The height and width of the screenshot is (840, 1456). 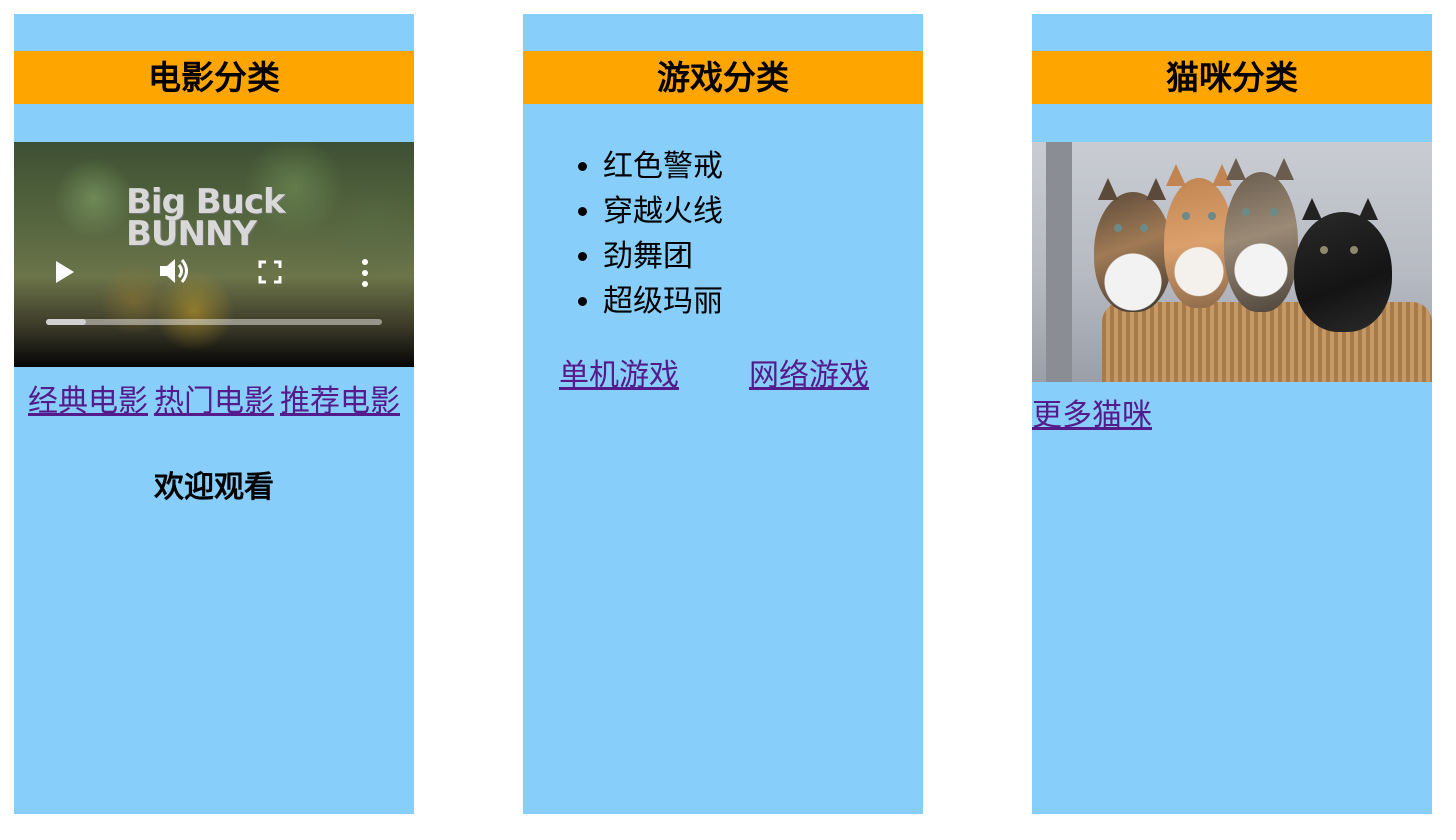 I want to click on list-item: 红色警戒, so click(x=663, y=166).